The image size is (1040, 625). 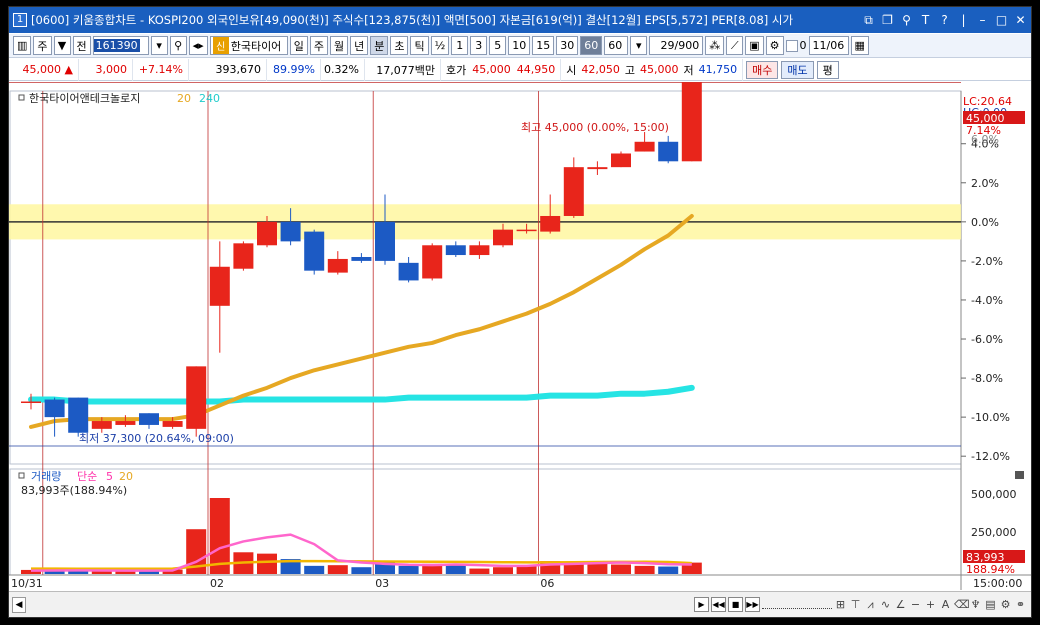 What do you see at coordinates (925, 20) in the screenshot?
I see `font-icon: T` at bounding box center [925, 20].